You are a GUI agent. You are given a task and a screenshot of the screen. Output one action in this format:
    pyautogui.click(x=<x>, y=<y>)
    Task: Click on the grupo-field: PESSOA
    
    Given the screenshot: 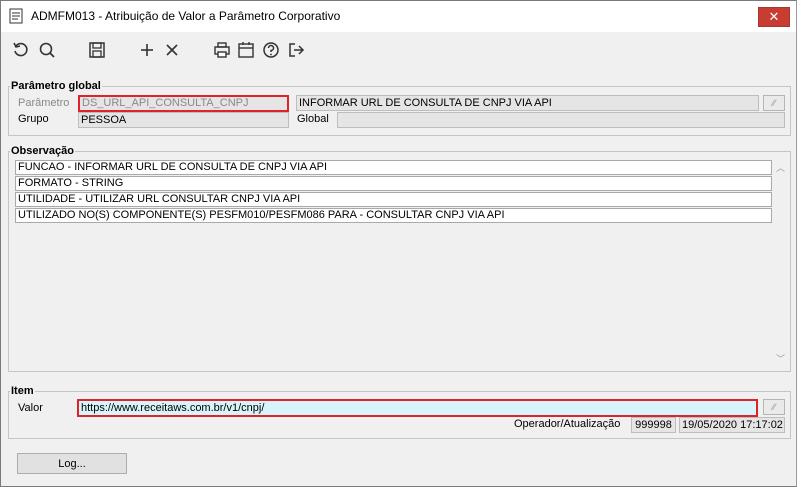 What is the action you would take?
    pyautogui.click(x=183, y=120)
    